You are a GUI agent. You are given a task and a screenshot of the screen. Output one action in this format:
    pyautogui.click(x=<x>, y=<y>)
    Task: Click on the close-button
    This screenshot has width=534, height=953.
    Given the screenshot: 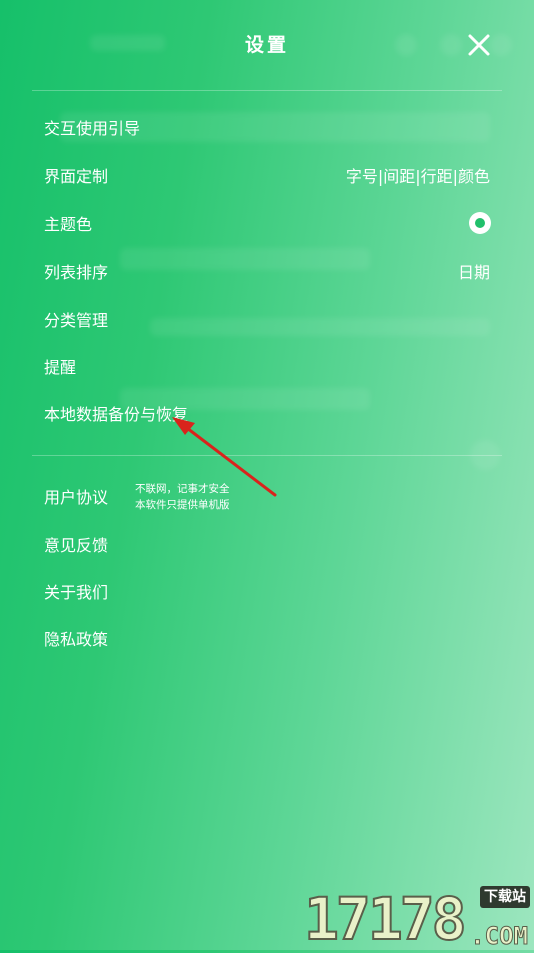 What is the action you would take?
    pyautogui.click(x=479, y=45)
    